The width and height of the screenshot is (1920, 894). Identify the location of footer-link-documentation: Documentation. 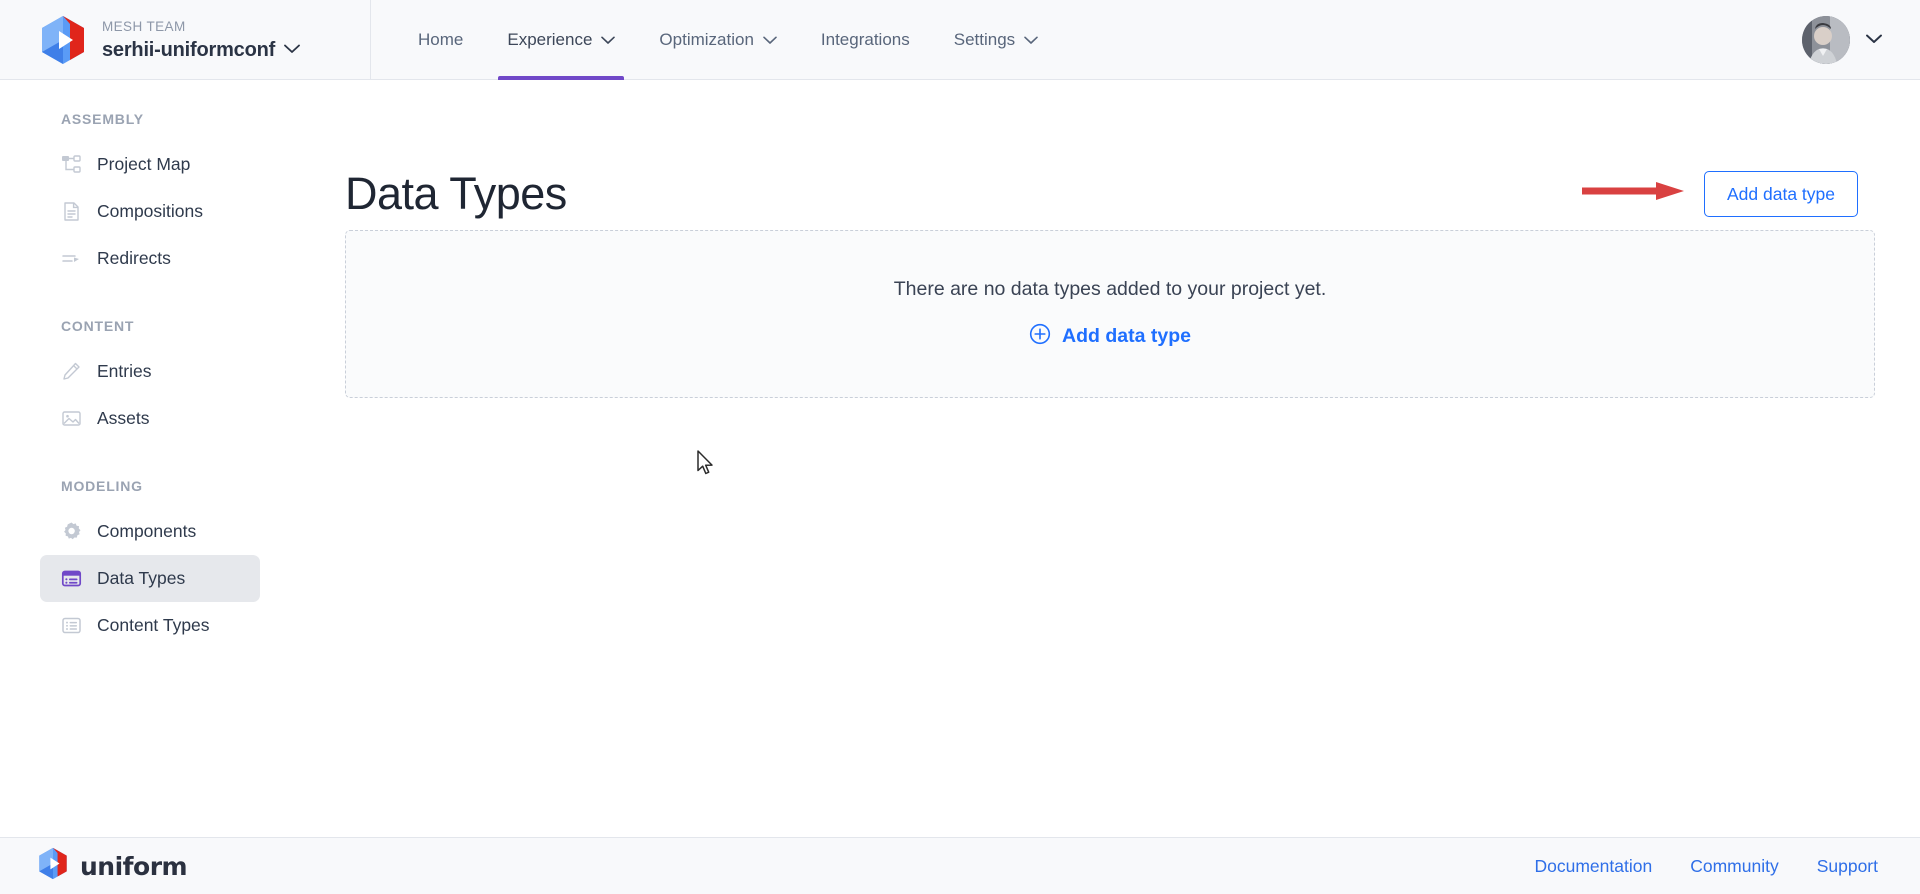
(1593, 866).